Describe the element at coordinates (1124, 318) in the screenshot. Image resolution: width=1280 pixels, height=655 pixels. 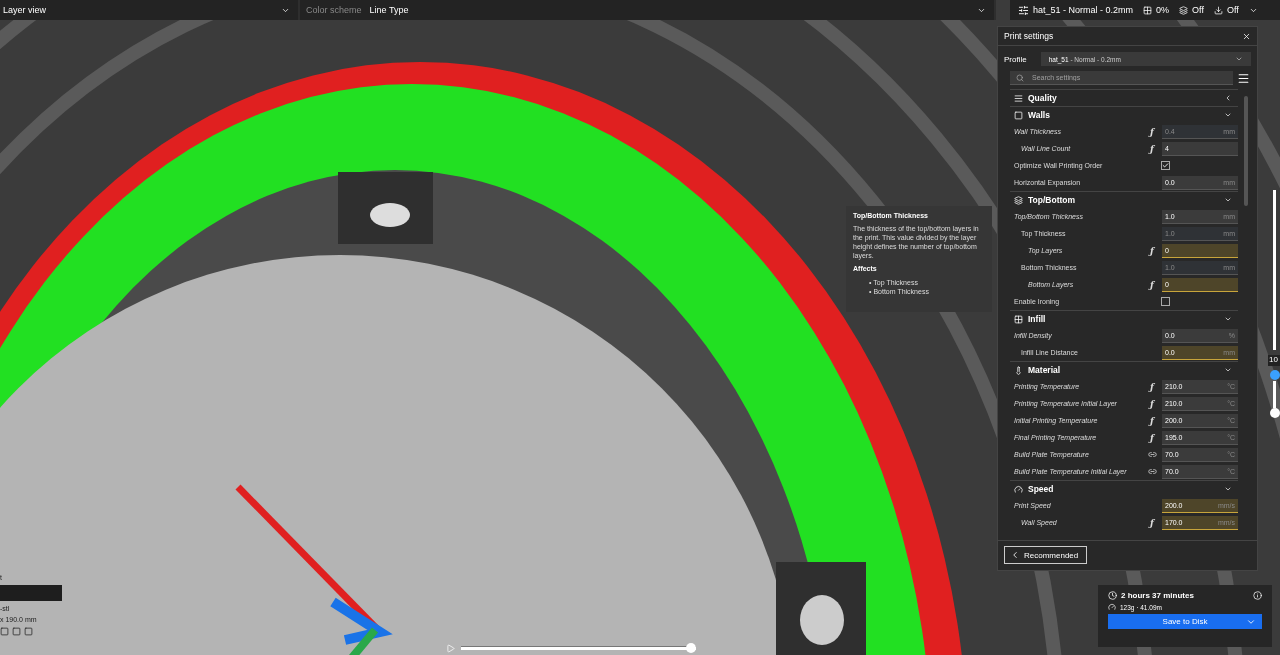
I see `section-header: Infill` at that location.